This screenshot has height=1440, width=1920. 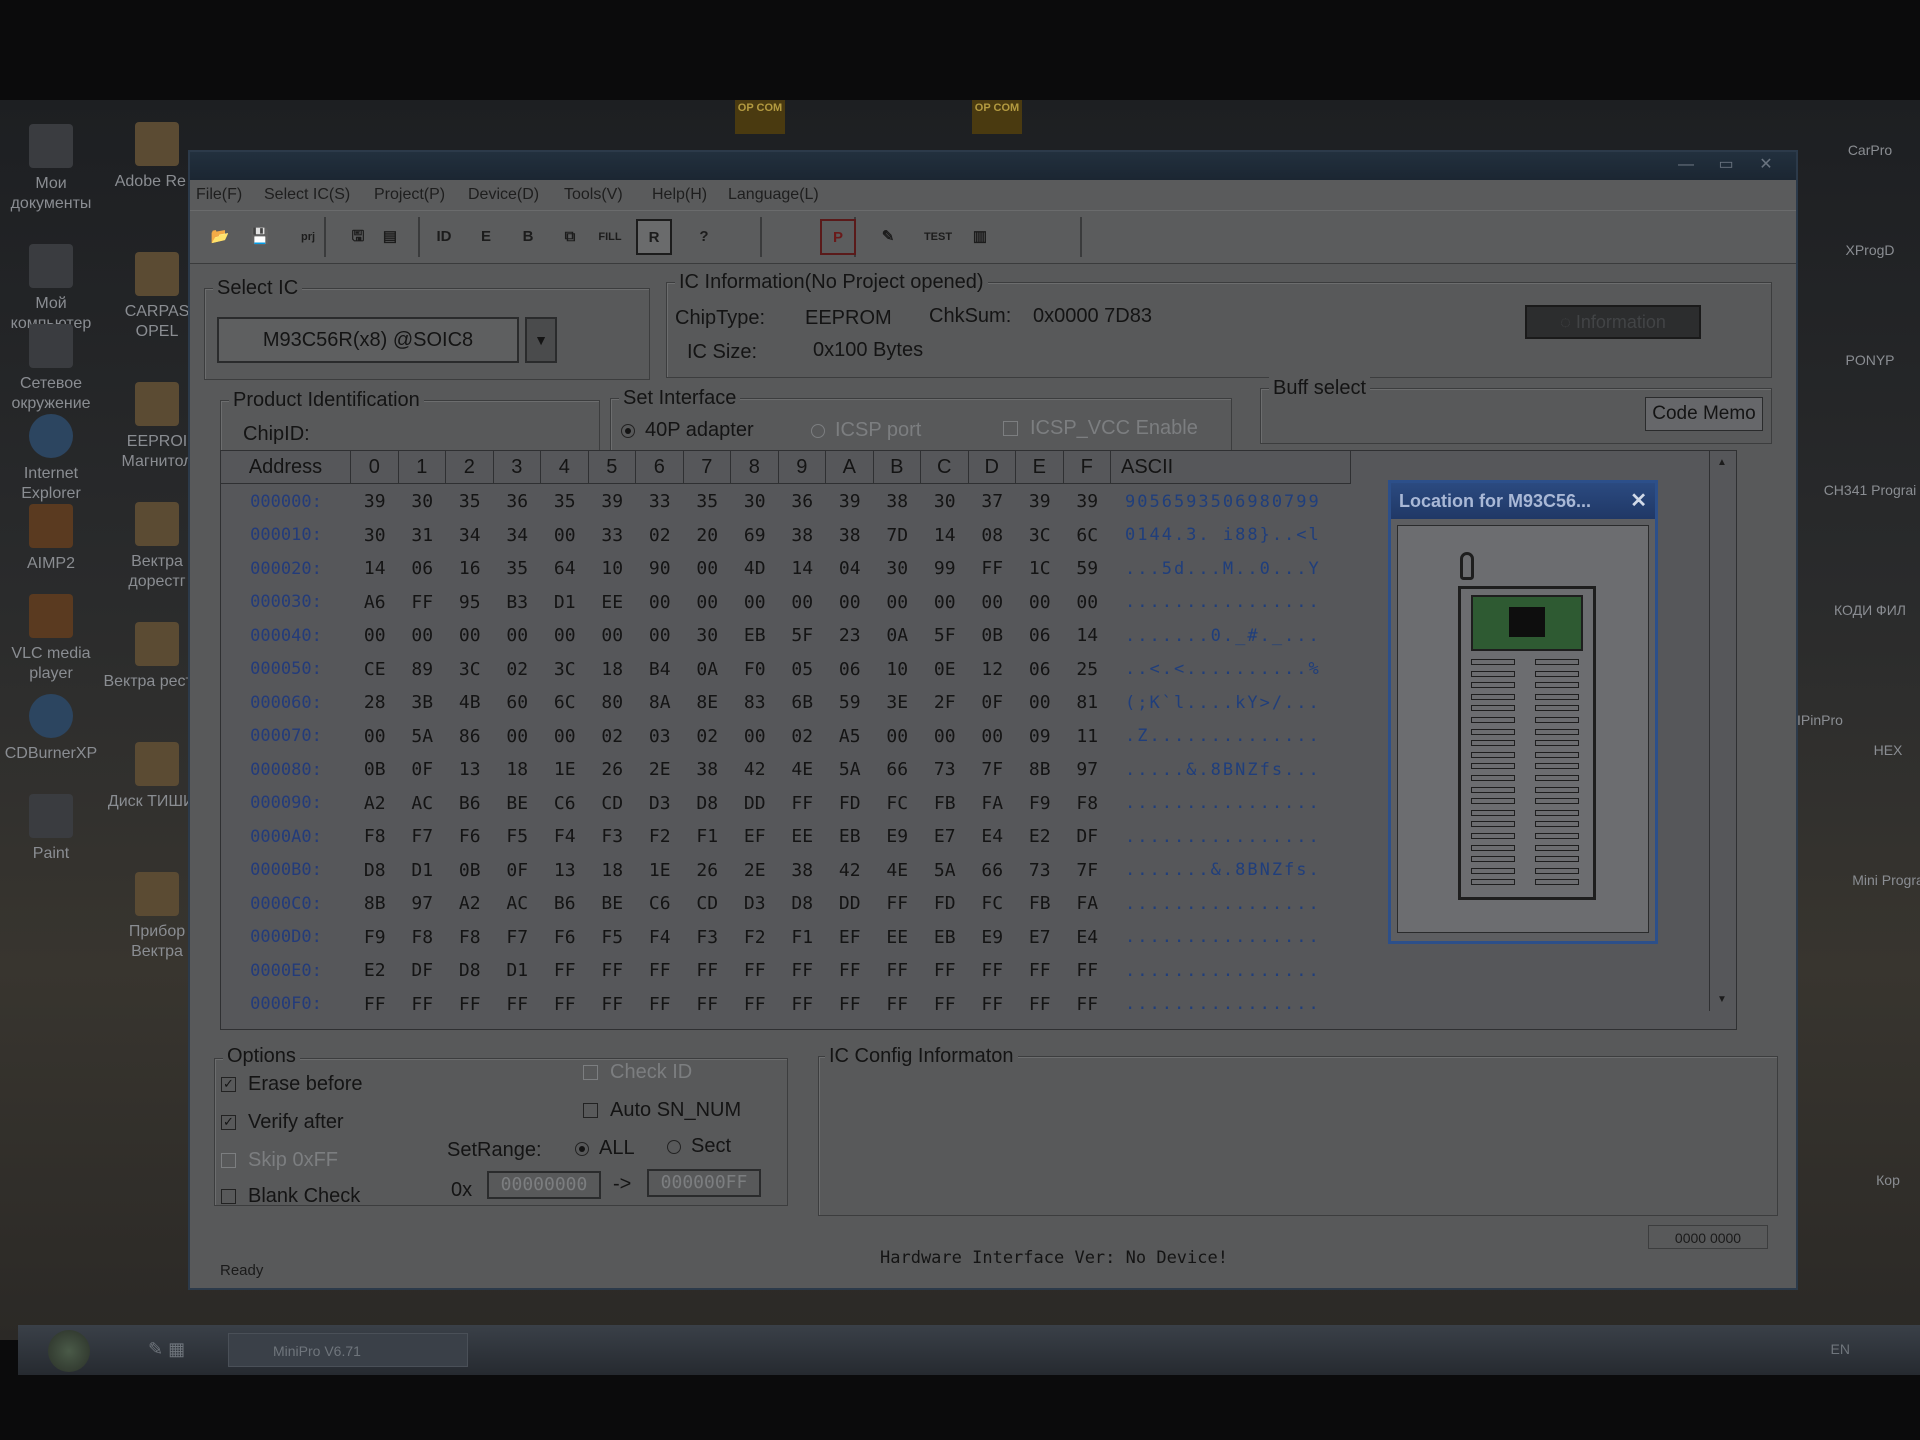 I want to click on hex-byte: B6, so click(x=470, y=803).